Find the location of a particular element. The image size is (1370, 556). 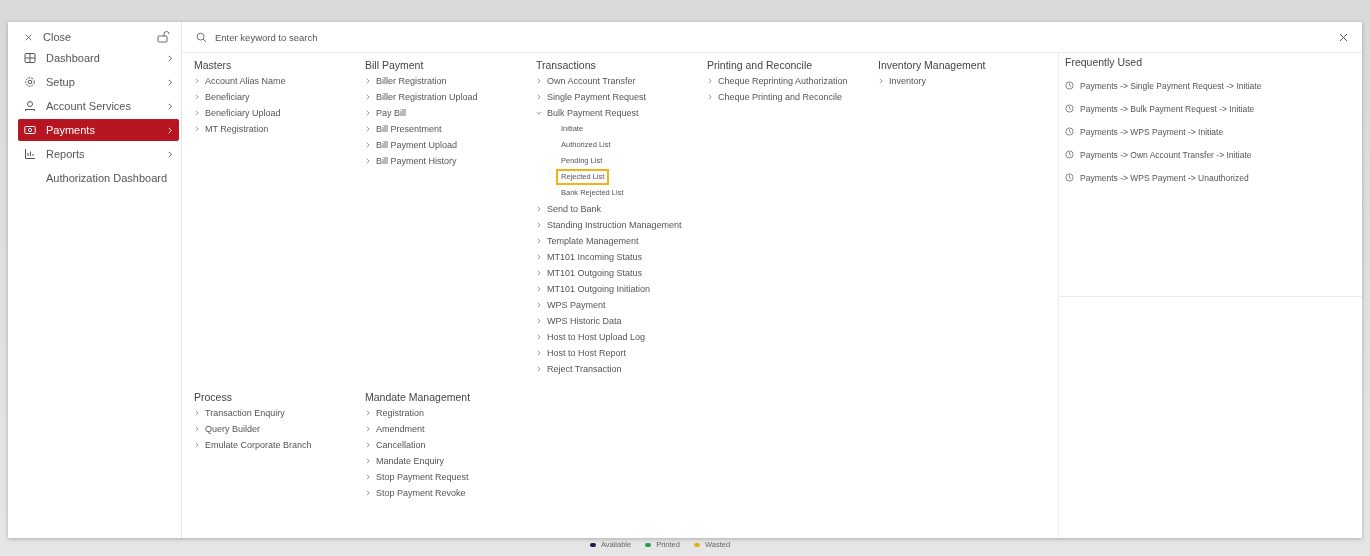

menu-link: Account Alias Name is located at coordinates (279, 81).